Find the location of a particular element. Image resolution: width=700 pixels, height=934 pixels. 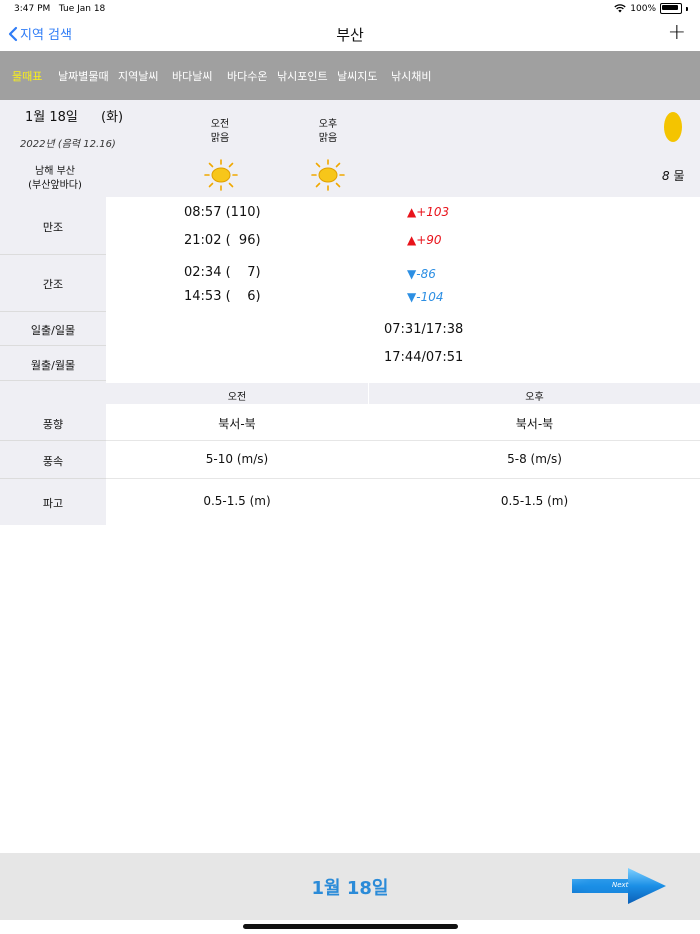

moon-phase-icon is located at coordinates (673, 127).